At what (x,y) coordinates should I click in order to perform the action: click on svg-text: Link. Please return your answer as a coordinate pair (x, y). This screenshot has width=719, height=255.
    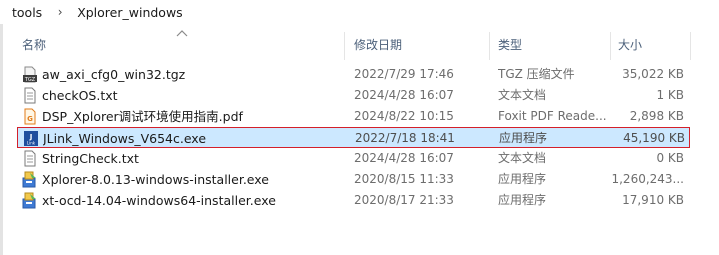
    Looking at the image, I should click on (31, 143).